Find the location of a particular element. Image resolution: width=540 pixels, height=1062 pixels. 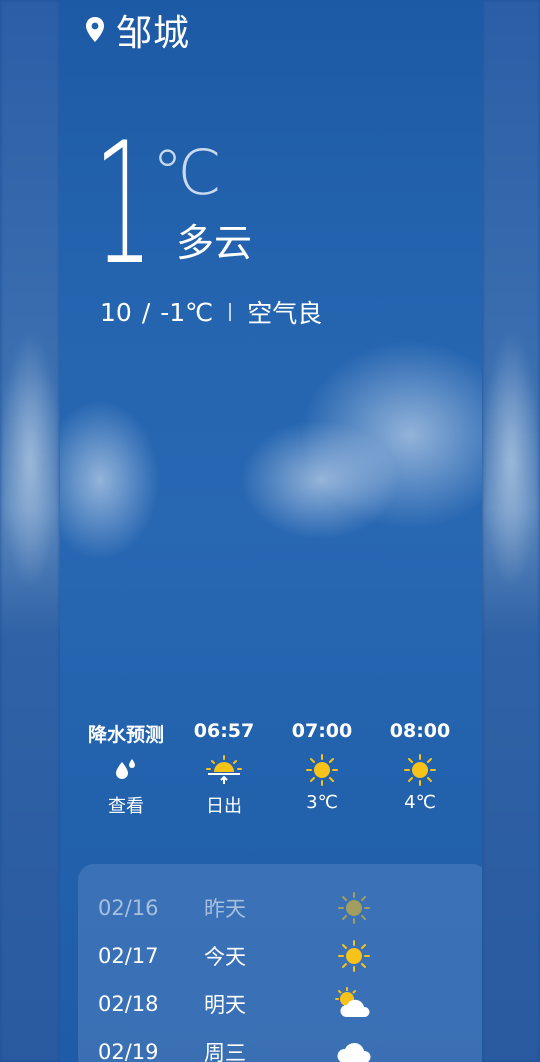

hourly-value: 查看 is located at coordinates (126, 806).